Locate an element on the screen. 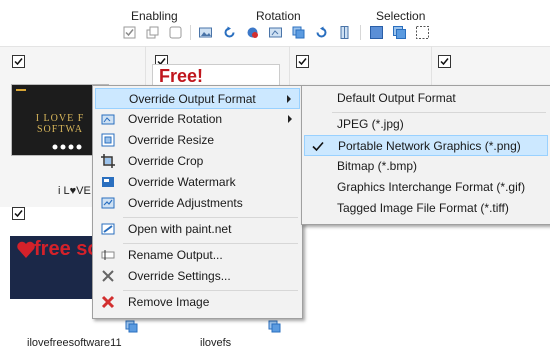 Image resolution: width=550 pixels, height=352 pixels. menu-item-override-resize: Override Resize is located at coordinates (197, 140).